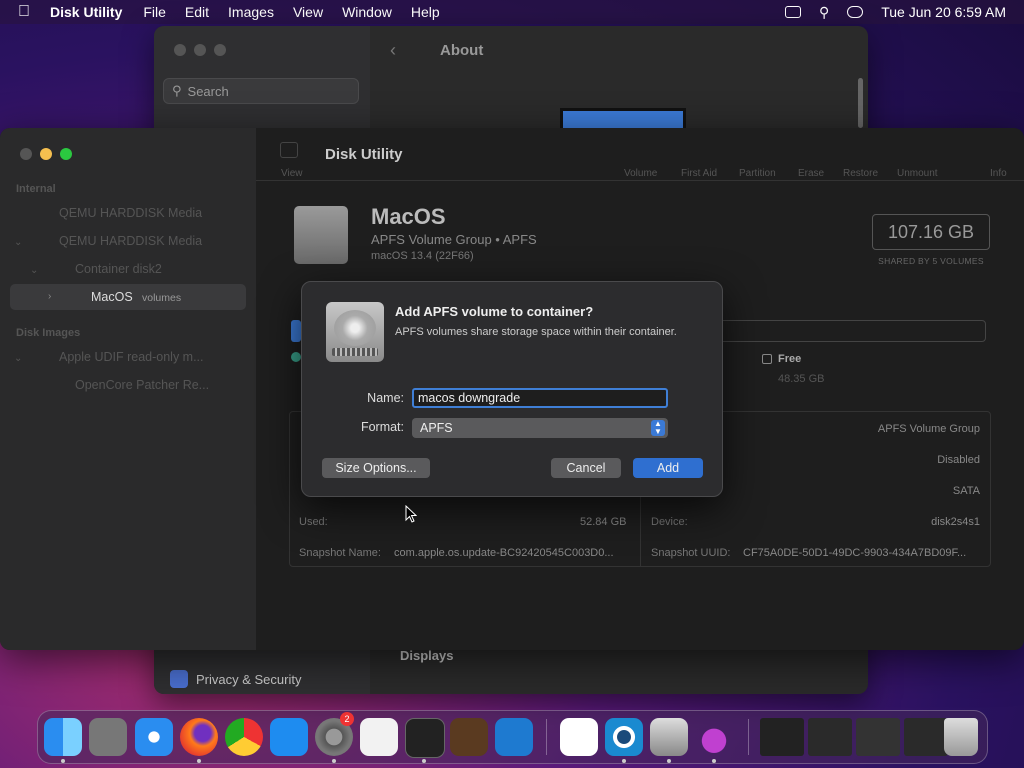 This screenshot has width=1024, height=768. I want to click on sidebar-item-privacy: Privacy & Security, so click(235, 679).